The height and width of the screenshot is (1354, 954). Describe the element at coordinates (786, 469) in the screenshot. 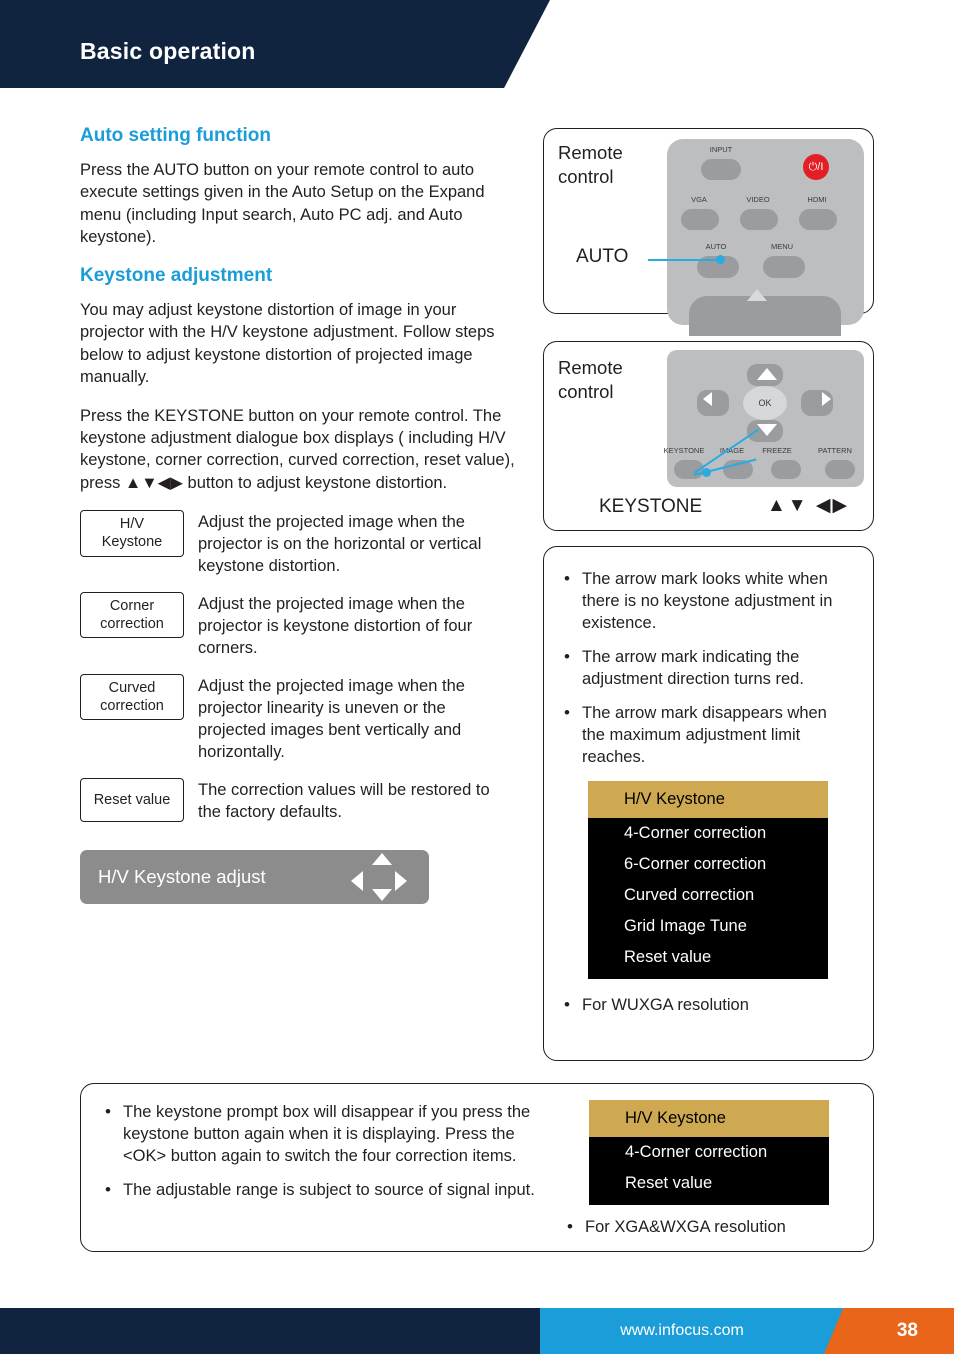

I see `remote2-key-freeze` at that location.